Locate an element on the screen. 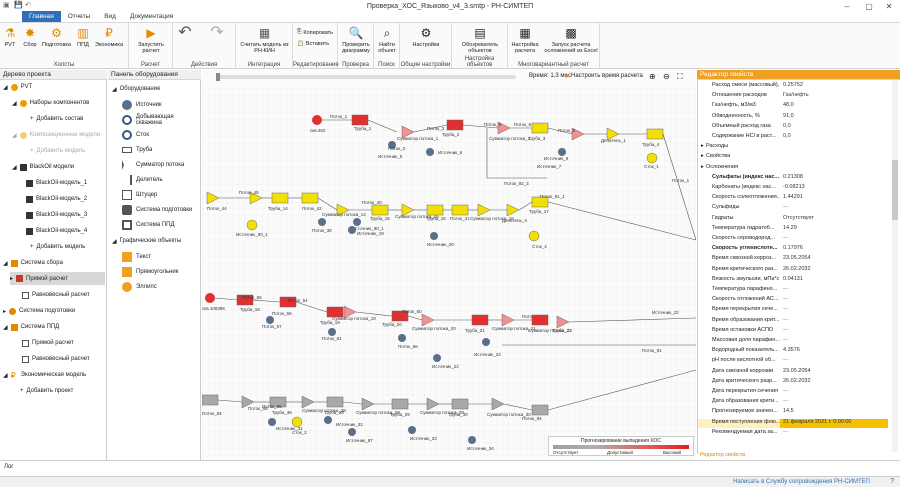  preparation-button: ⚙ Подготовка is located at coordinates (56, 36).